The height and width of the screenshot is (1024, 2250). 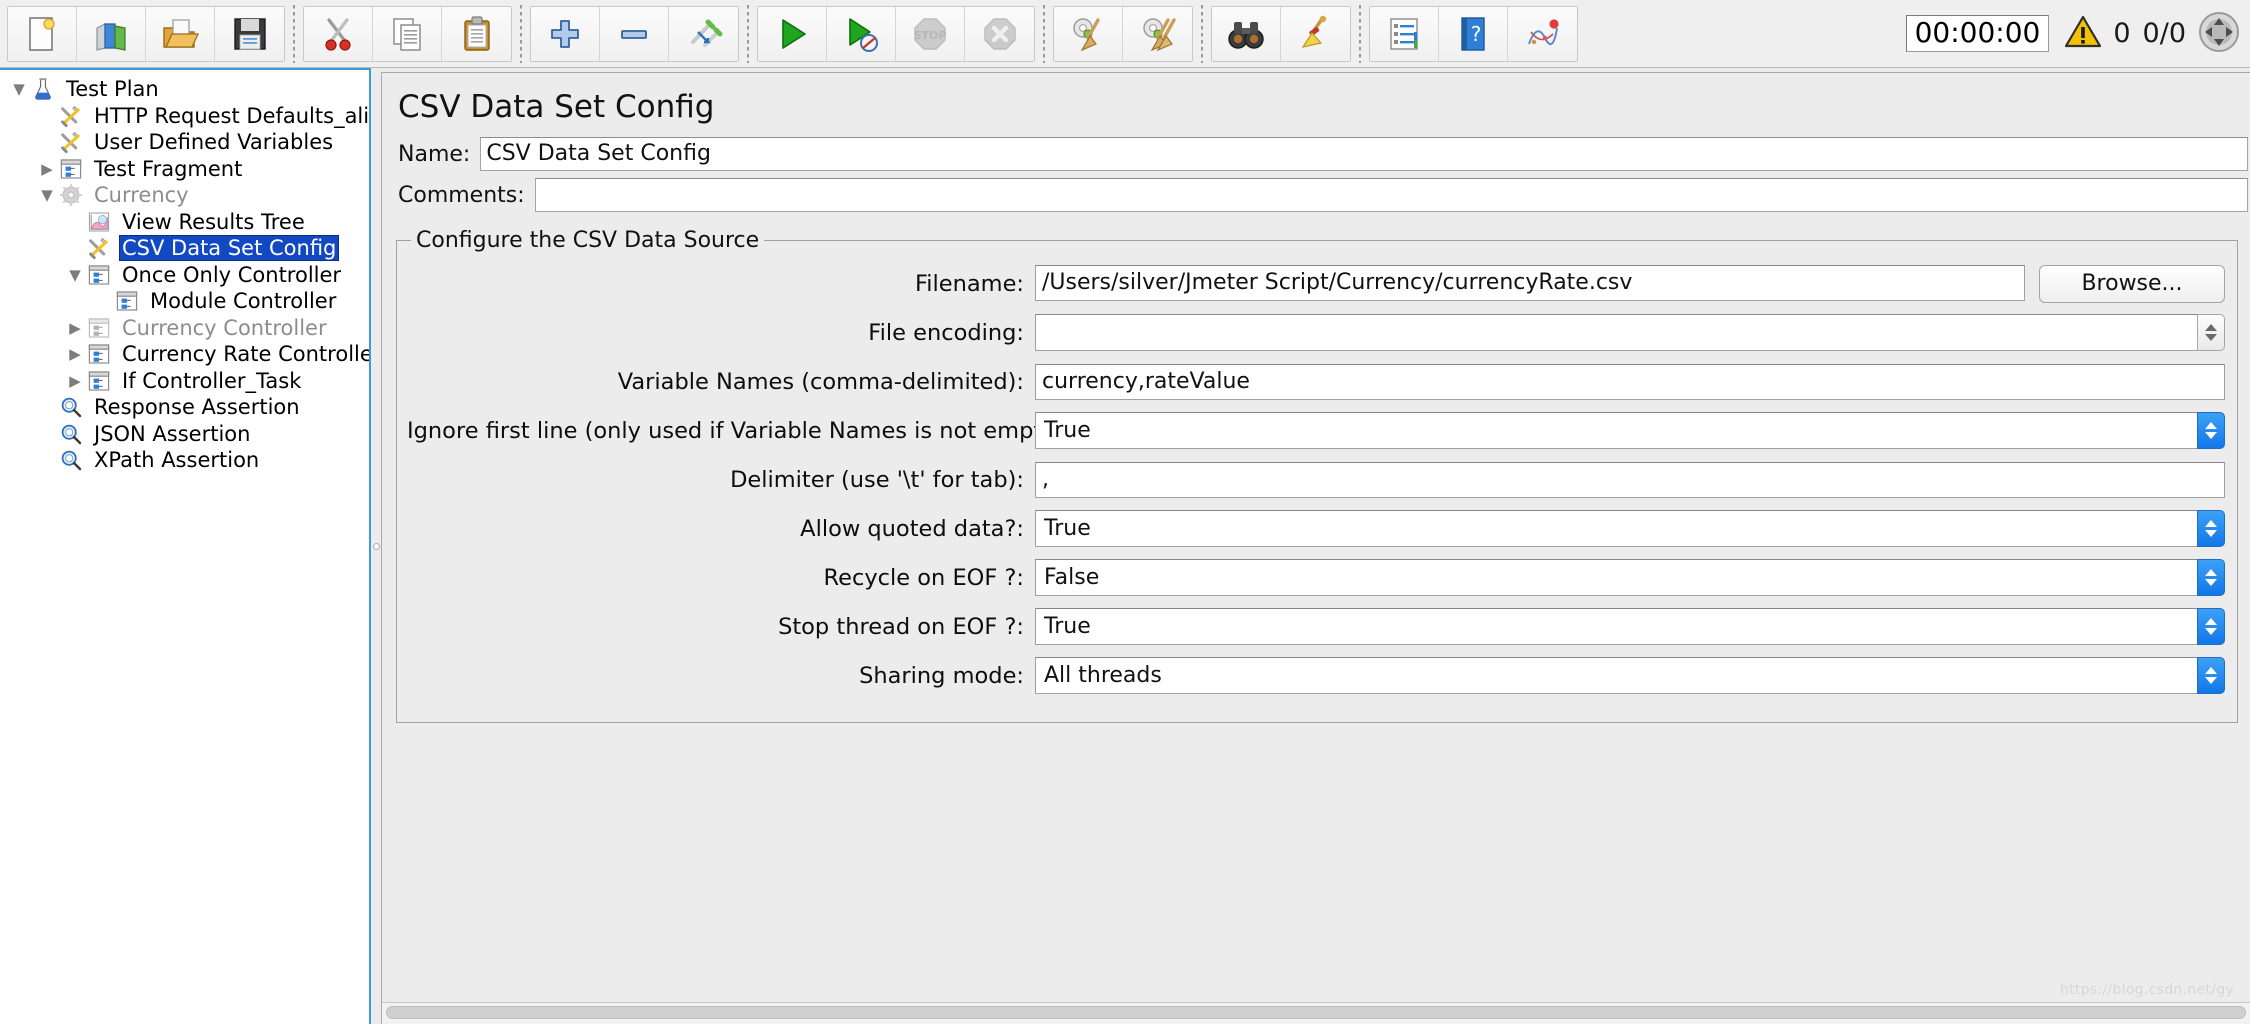 I want to click on blue-book-question-icon: ?, so click(x=1473, y=34).